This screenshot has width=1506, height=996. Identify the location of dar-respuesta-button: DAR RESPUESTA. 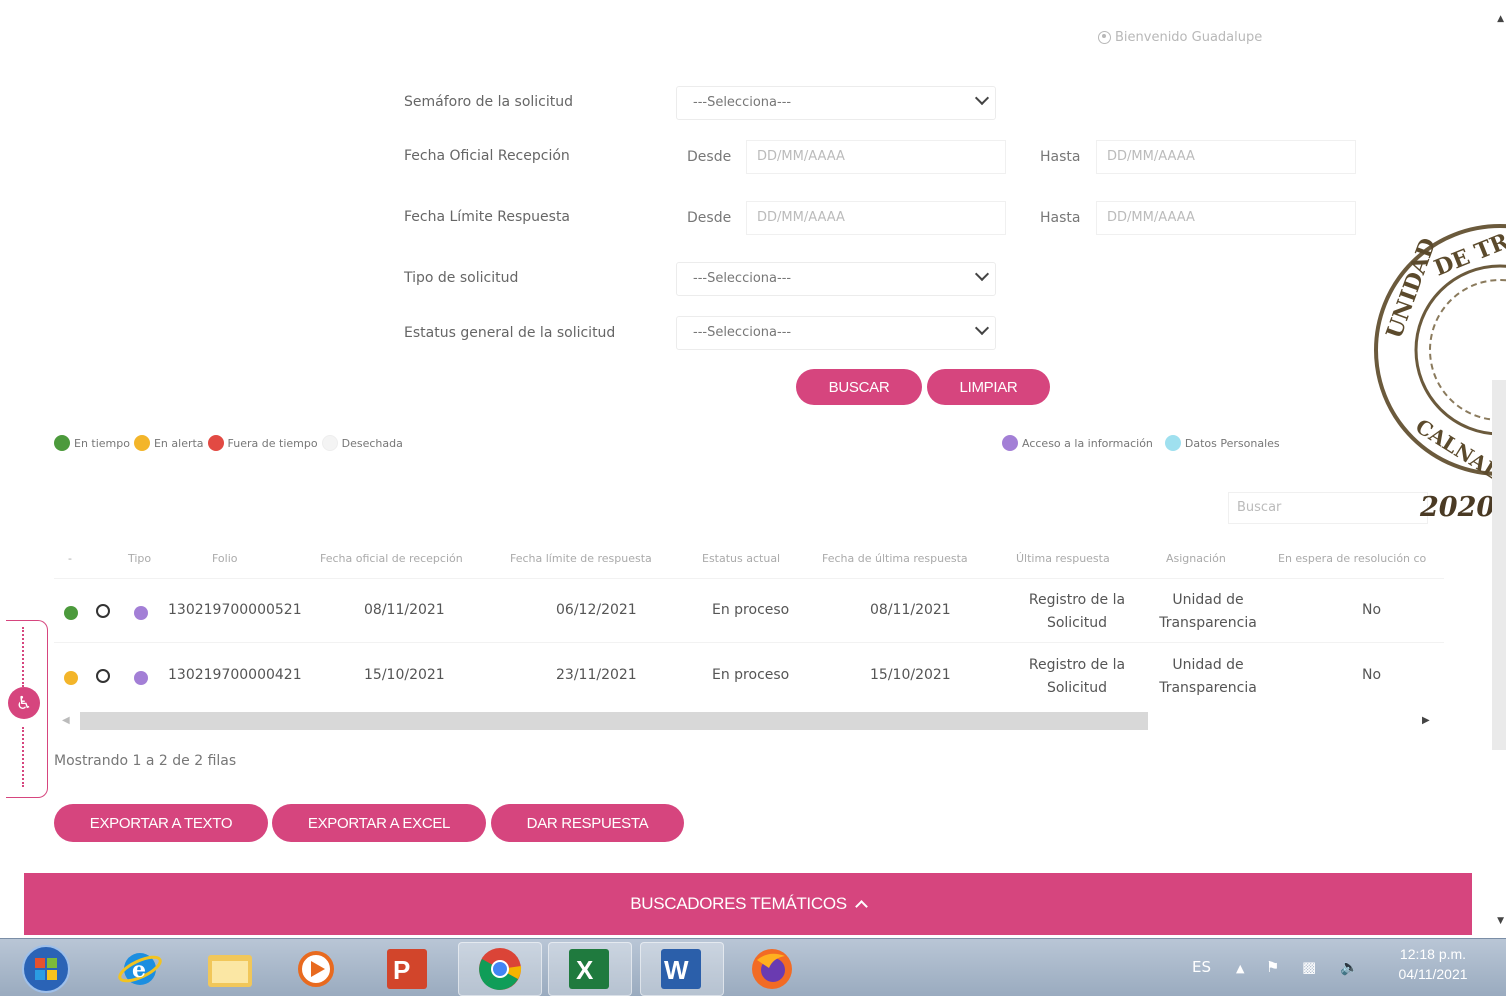
(587, 823).